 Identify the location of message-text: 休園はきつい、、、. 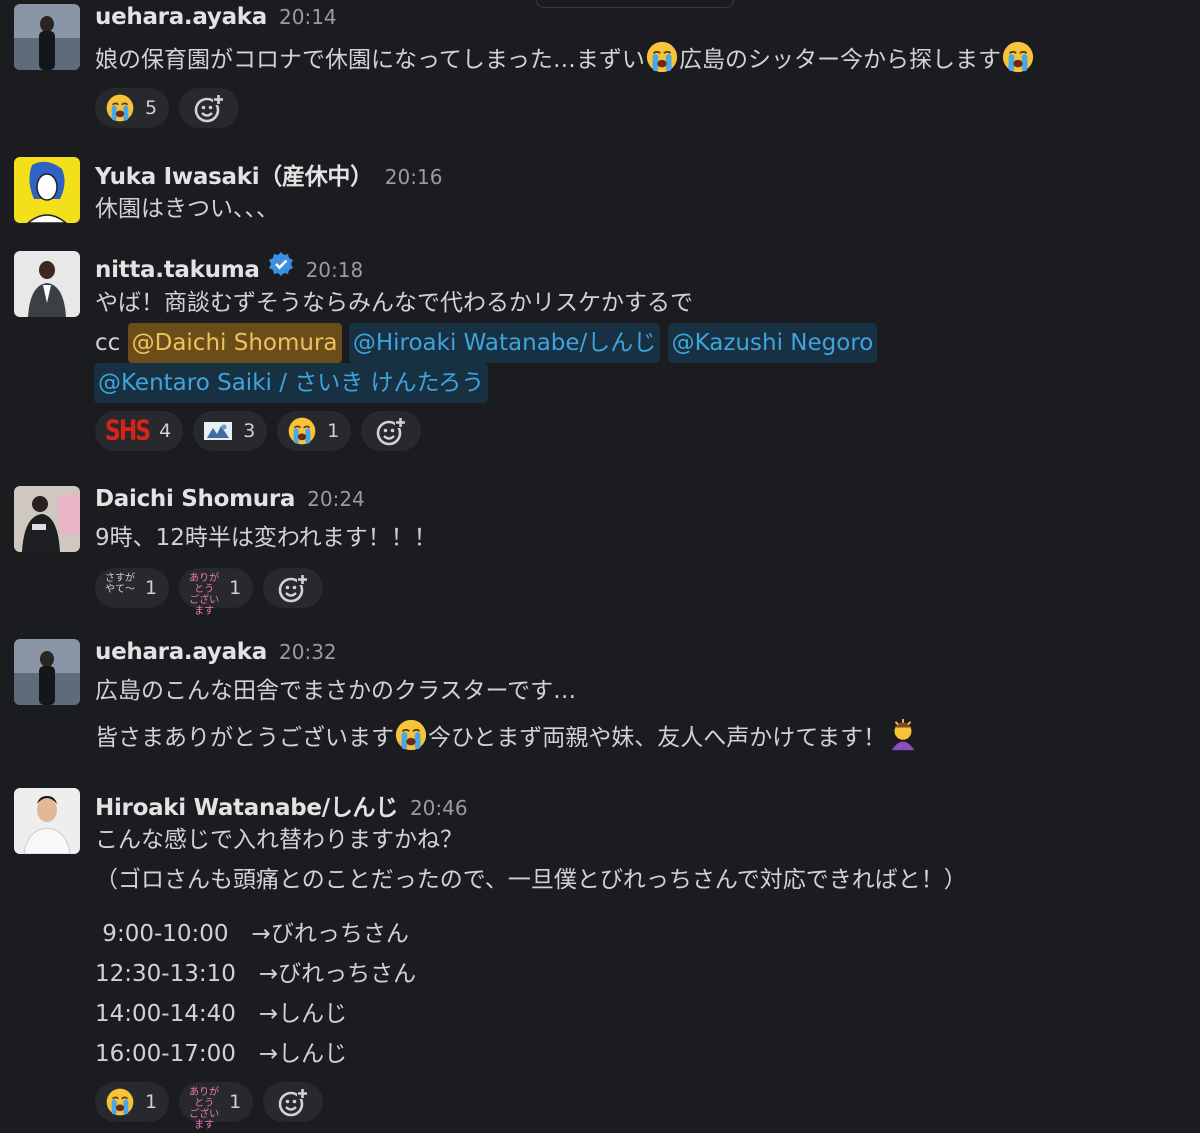
(187, 209).